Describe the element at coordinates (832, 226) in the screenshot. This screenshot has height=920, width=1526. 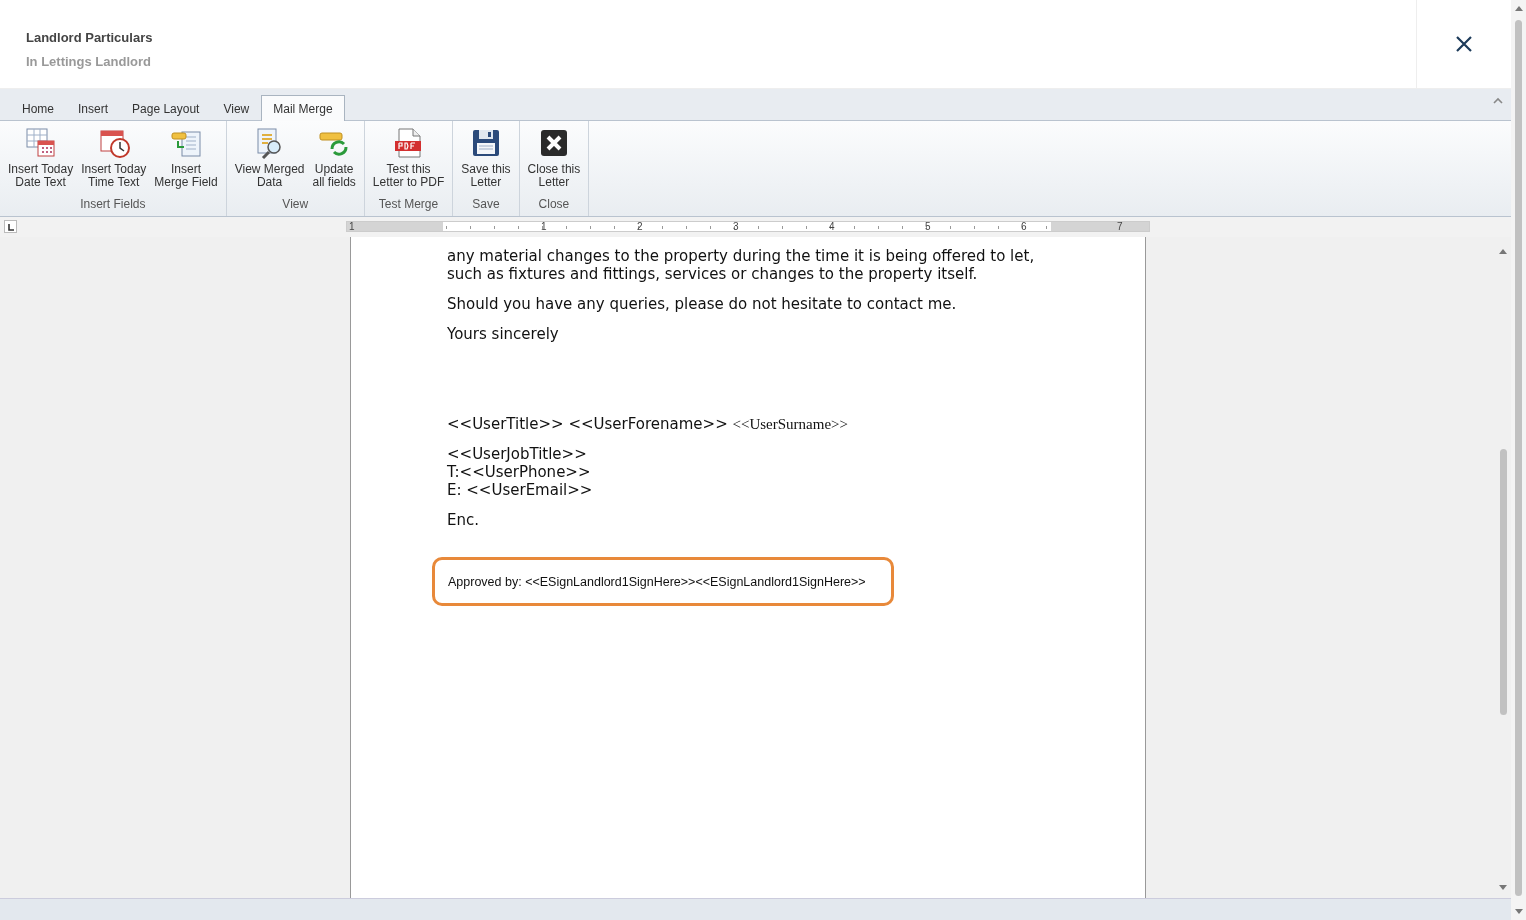
I see `ruler-number: 4` at that location.